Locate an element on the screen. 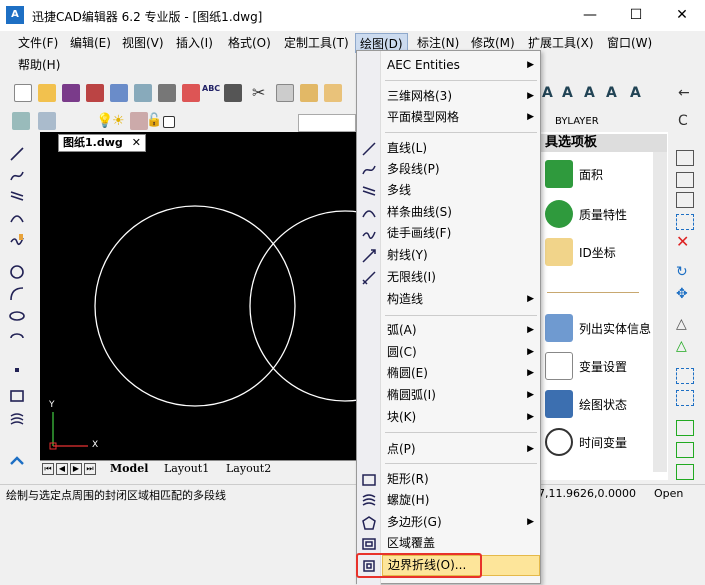 This screenshot has height=585, width=705. last-layout-icon: ⏭ is located at coordinates (90, 469).